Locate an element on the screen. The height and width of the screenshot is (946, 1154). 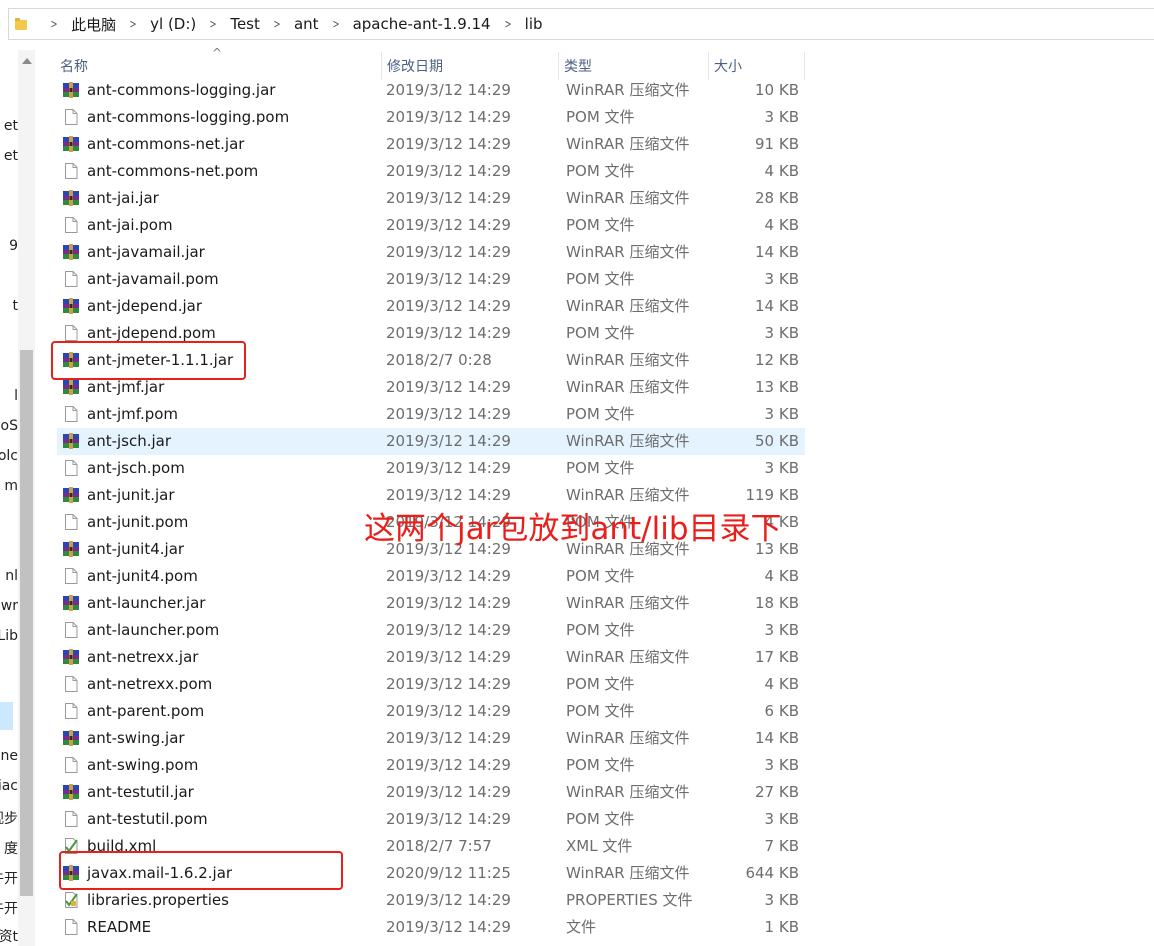
column-size: 大小 is located at coordinates (756, 66).